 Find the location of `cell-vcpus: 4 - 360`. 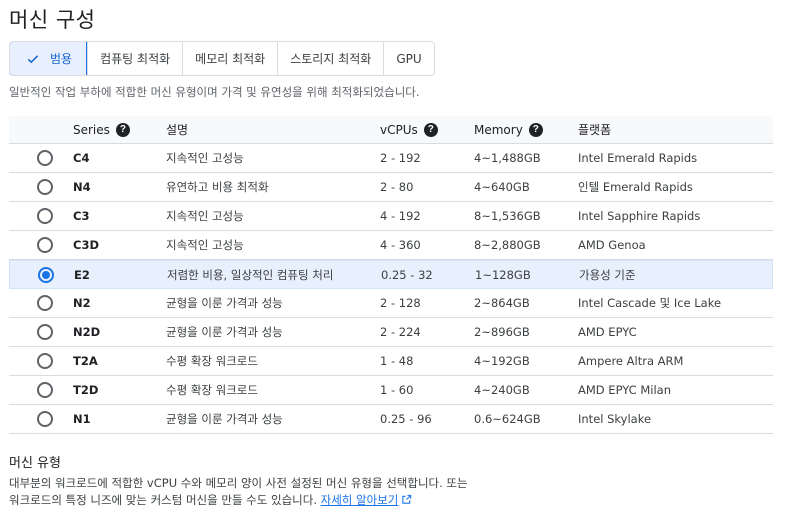

cell-vcpus: 4 - 360 is located at coordinates (400, 245).